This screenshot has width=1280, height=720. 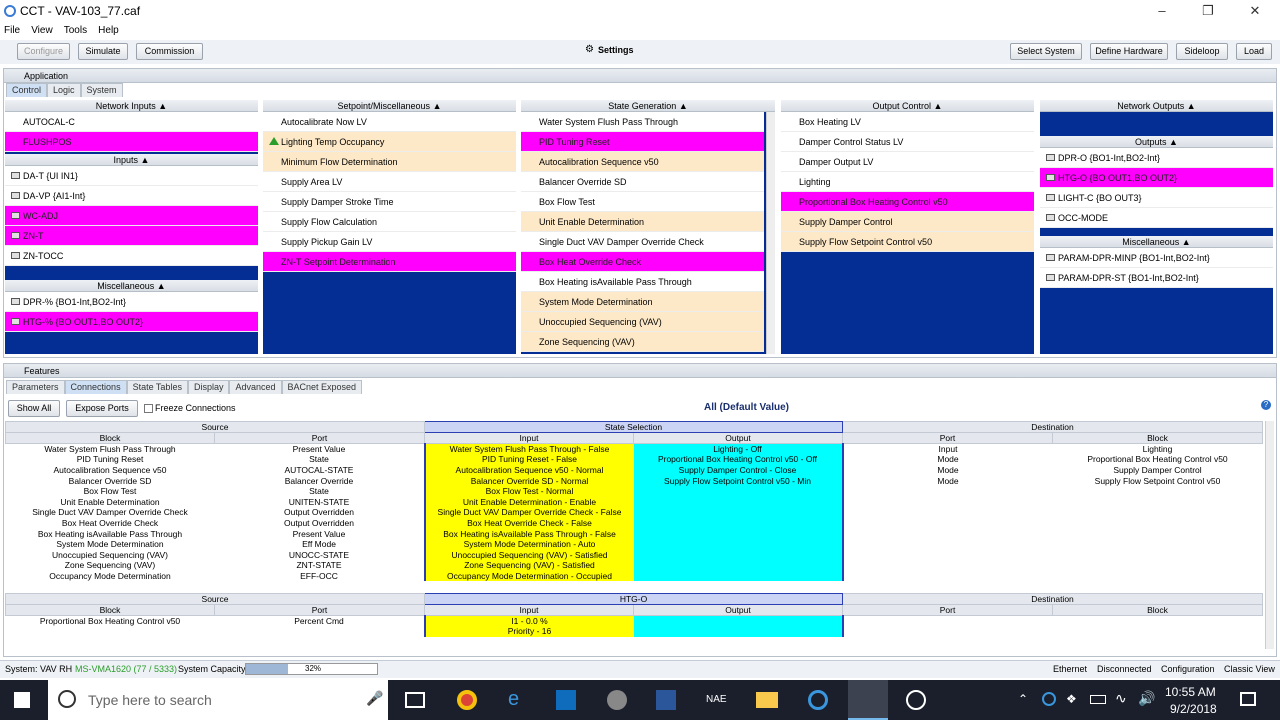 What do you see at coordinates (131, 236) in the screenshot?
I see `list-item: ZN-T` at bounding box center [131, 236].